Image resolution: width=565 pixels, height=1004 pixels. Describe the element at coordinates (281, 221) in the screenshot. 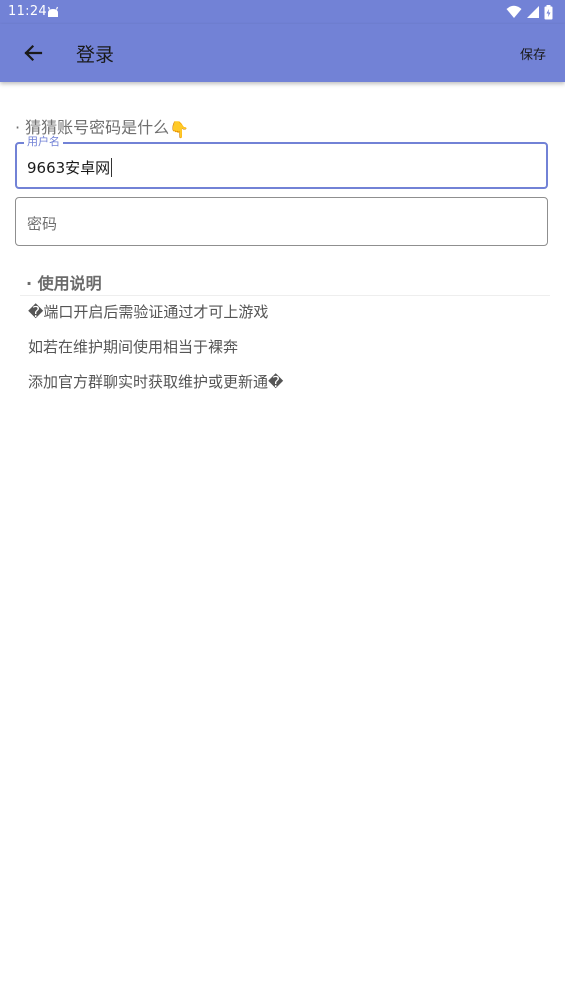

I see `password-field: 密码` at that location.